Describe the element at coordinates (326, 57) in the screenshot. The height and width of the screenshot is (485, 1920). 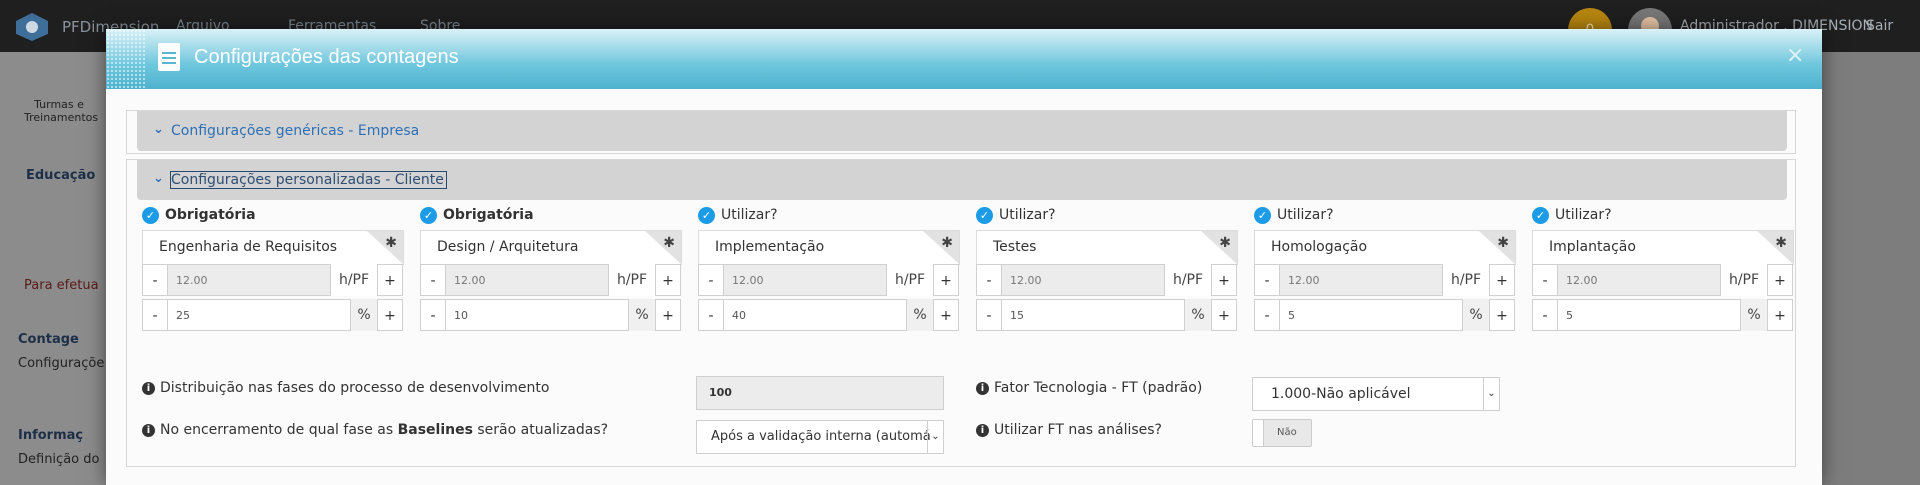
I see `modal-title: Configurações das contagens` at that location.